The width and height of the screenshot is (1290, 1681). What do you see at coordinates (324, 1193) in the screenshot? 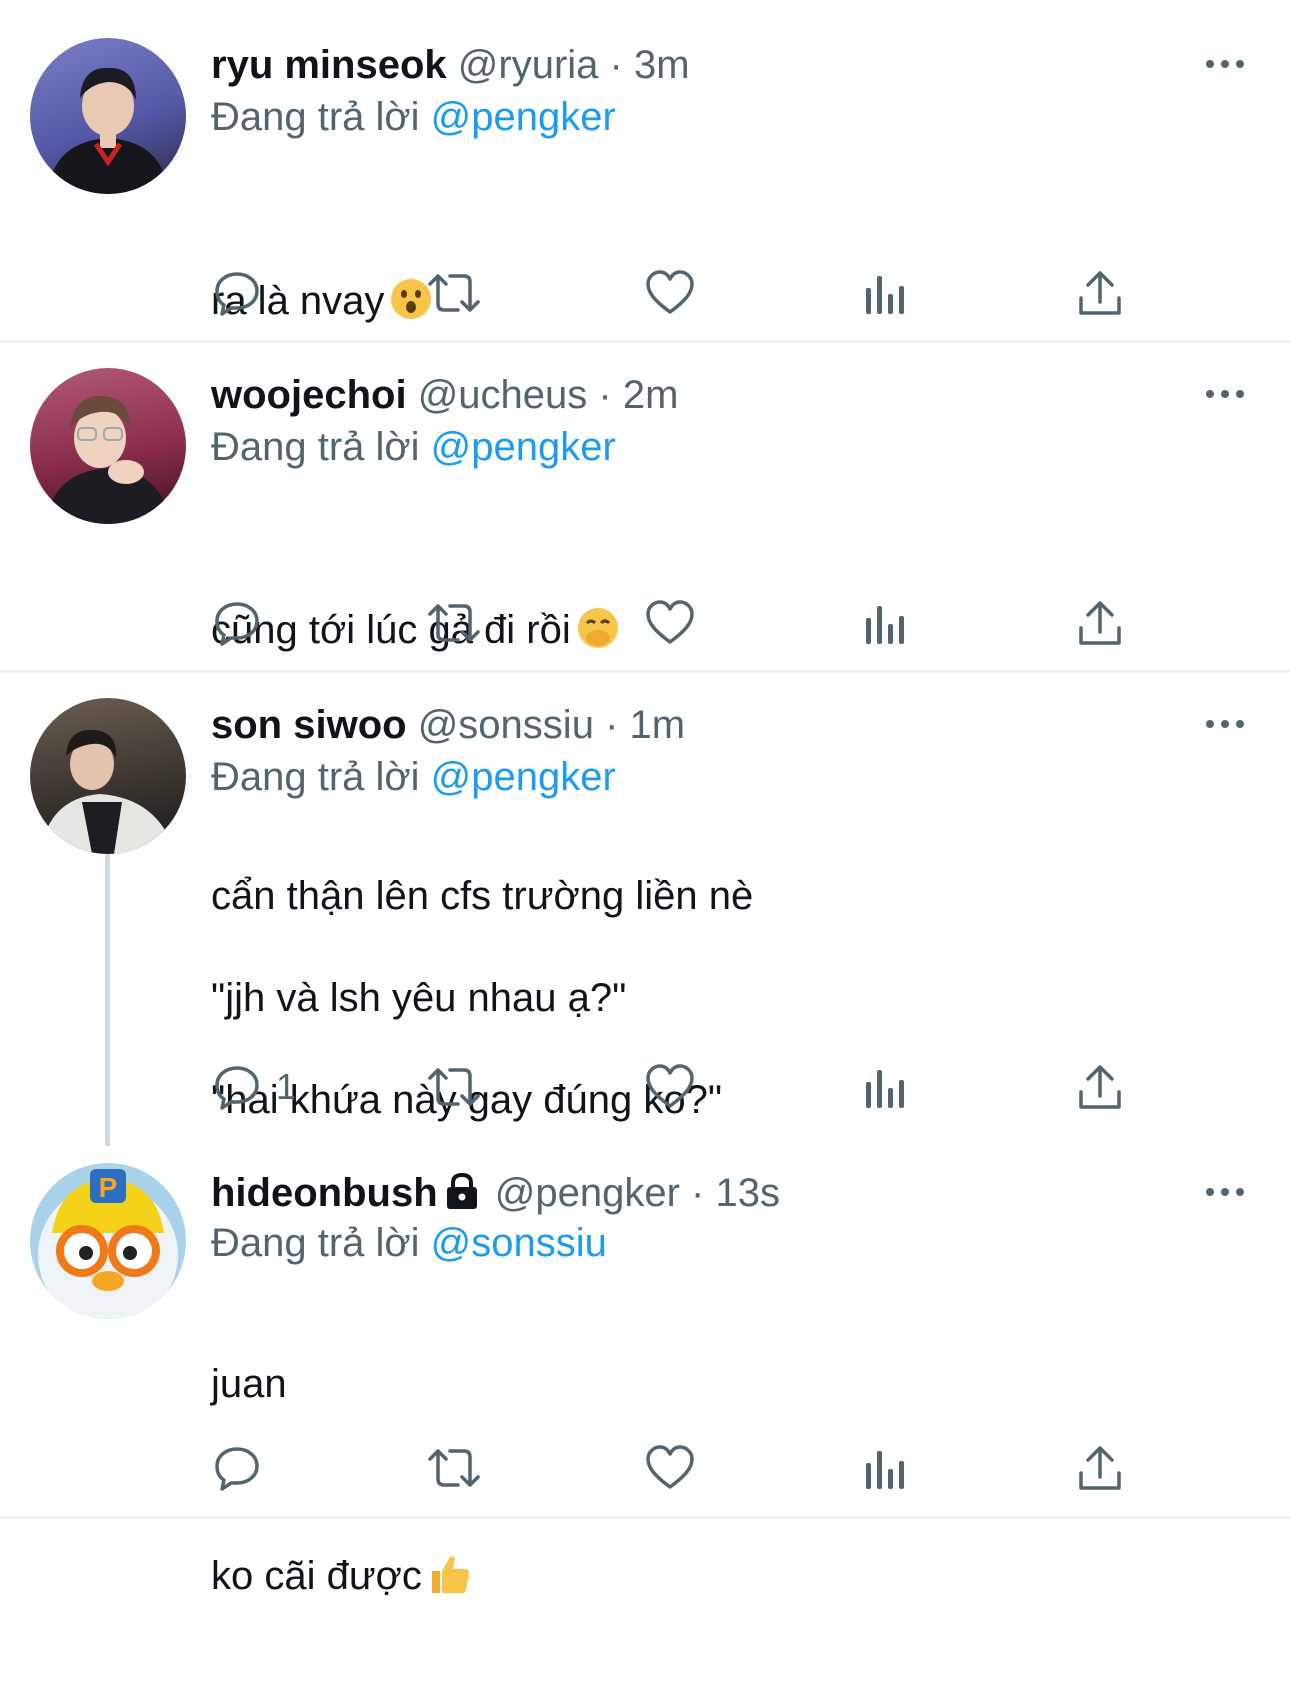
I see `display-name: hideonbush` at bounding box center [324, 1193].